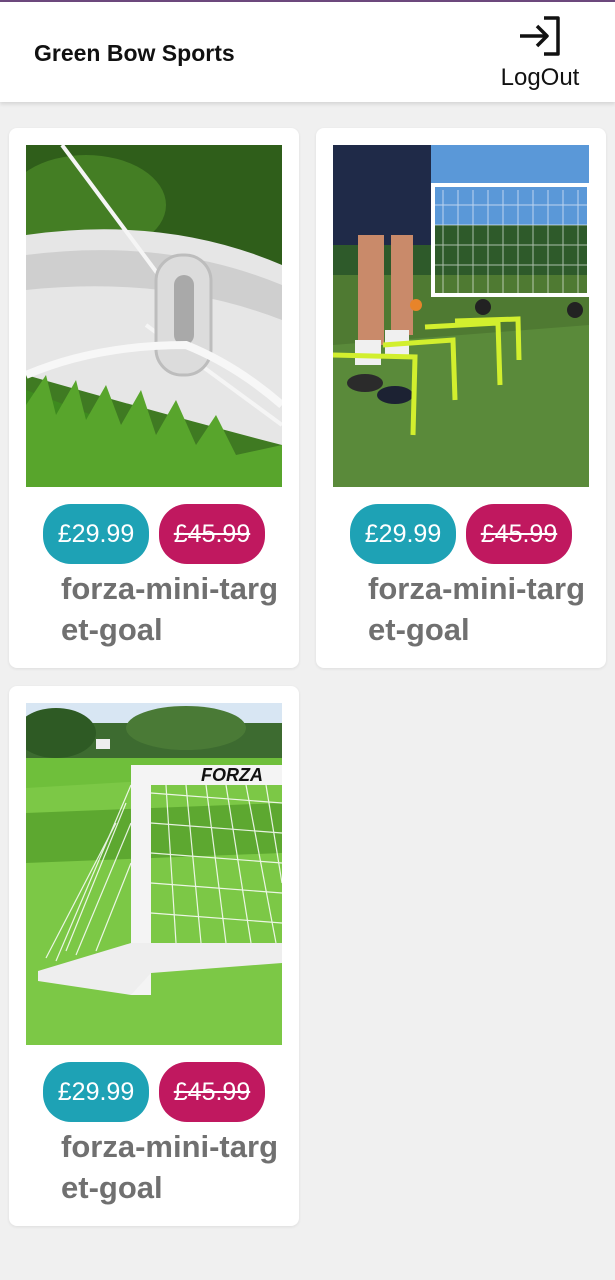  Describe the element at coordinates (461, 316) in the screenshot. I see `product-image-hurdles` at that location.